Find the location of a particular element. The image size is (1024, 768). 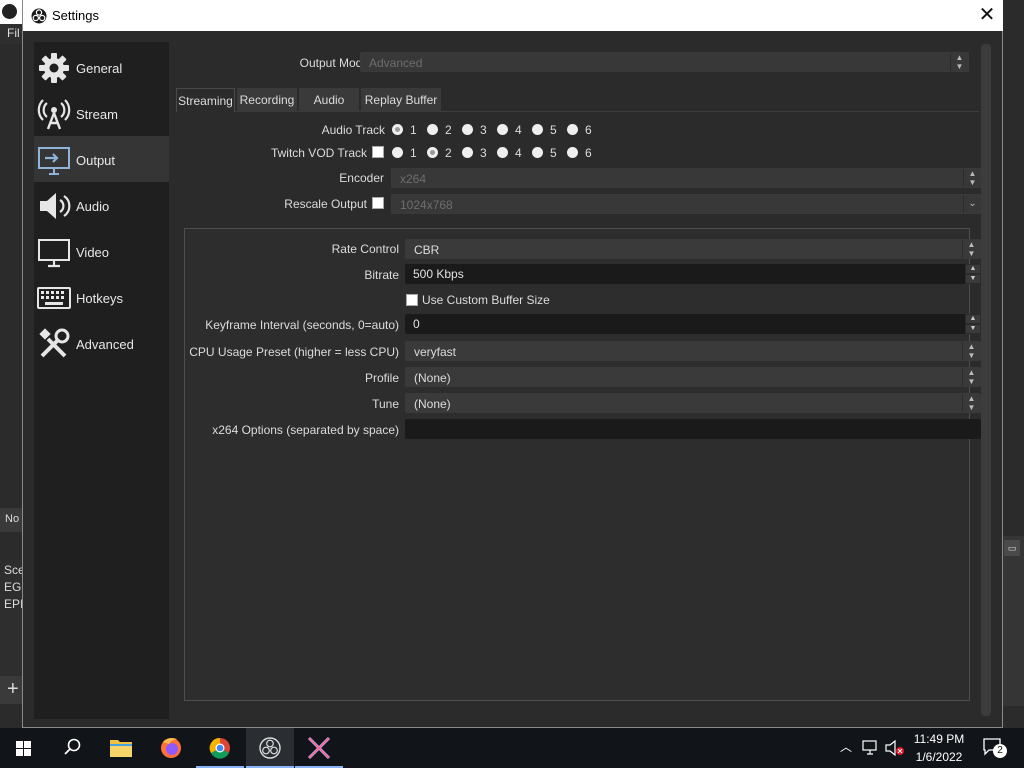

bitrate-value: 500 Kbps is located at coordinates (438, 274).